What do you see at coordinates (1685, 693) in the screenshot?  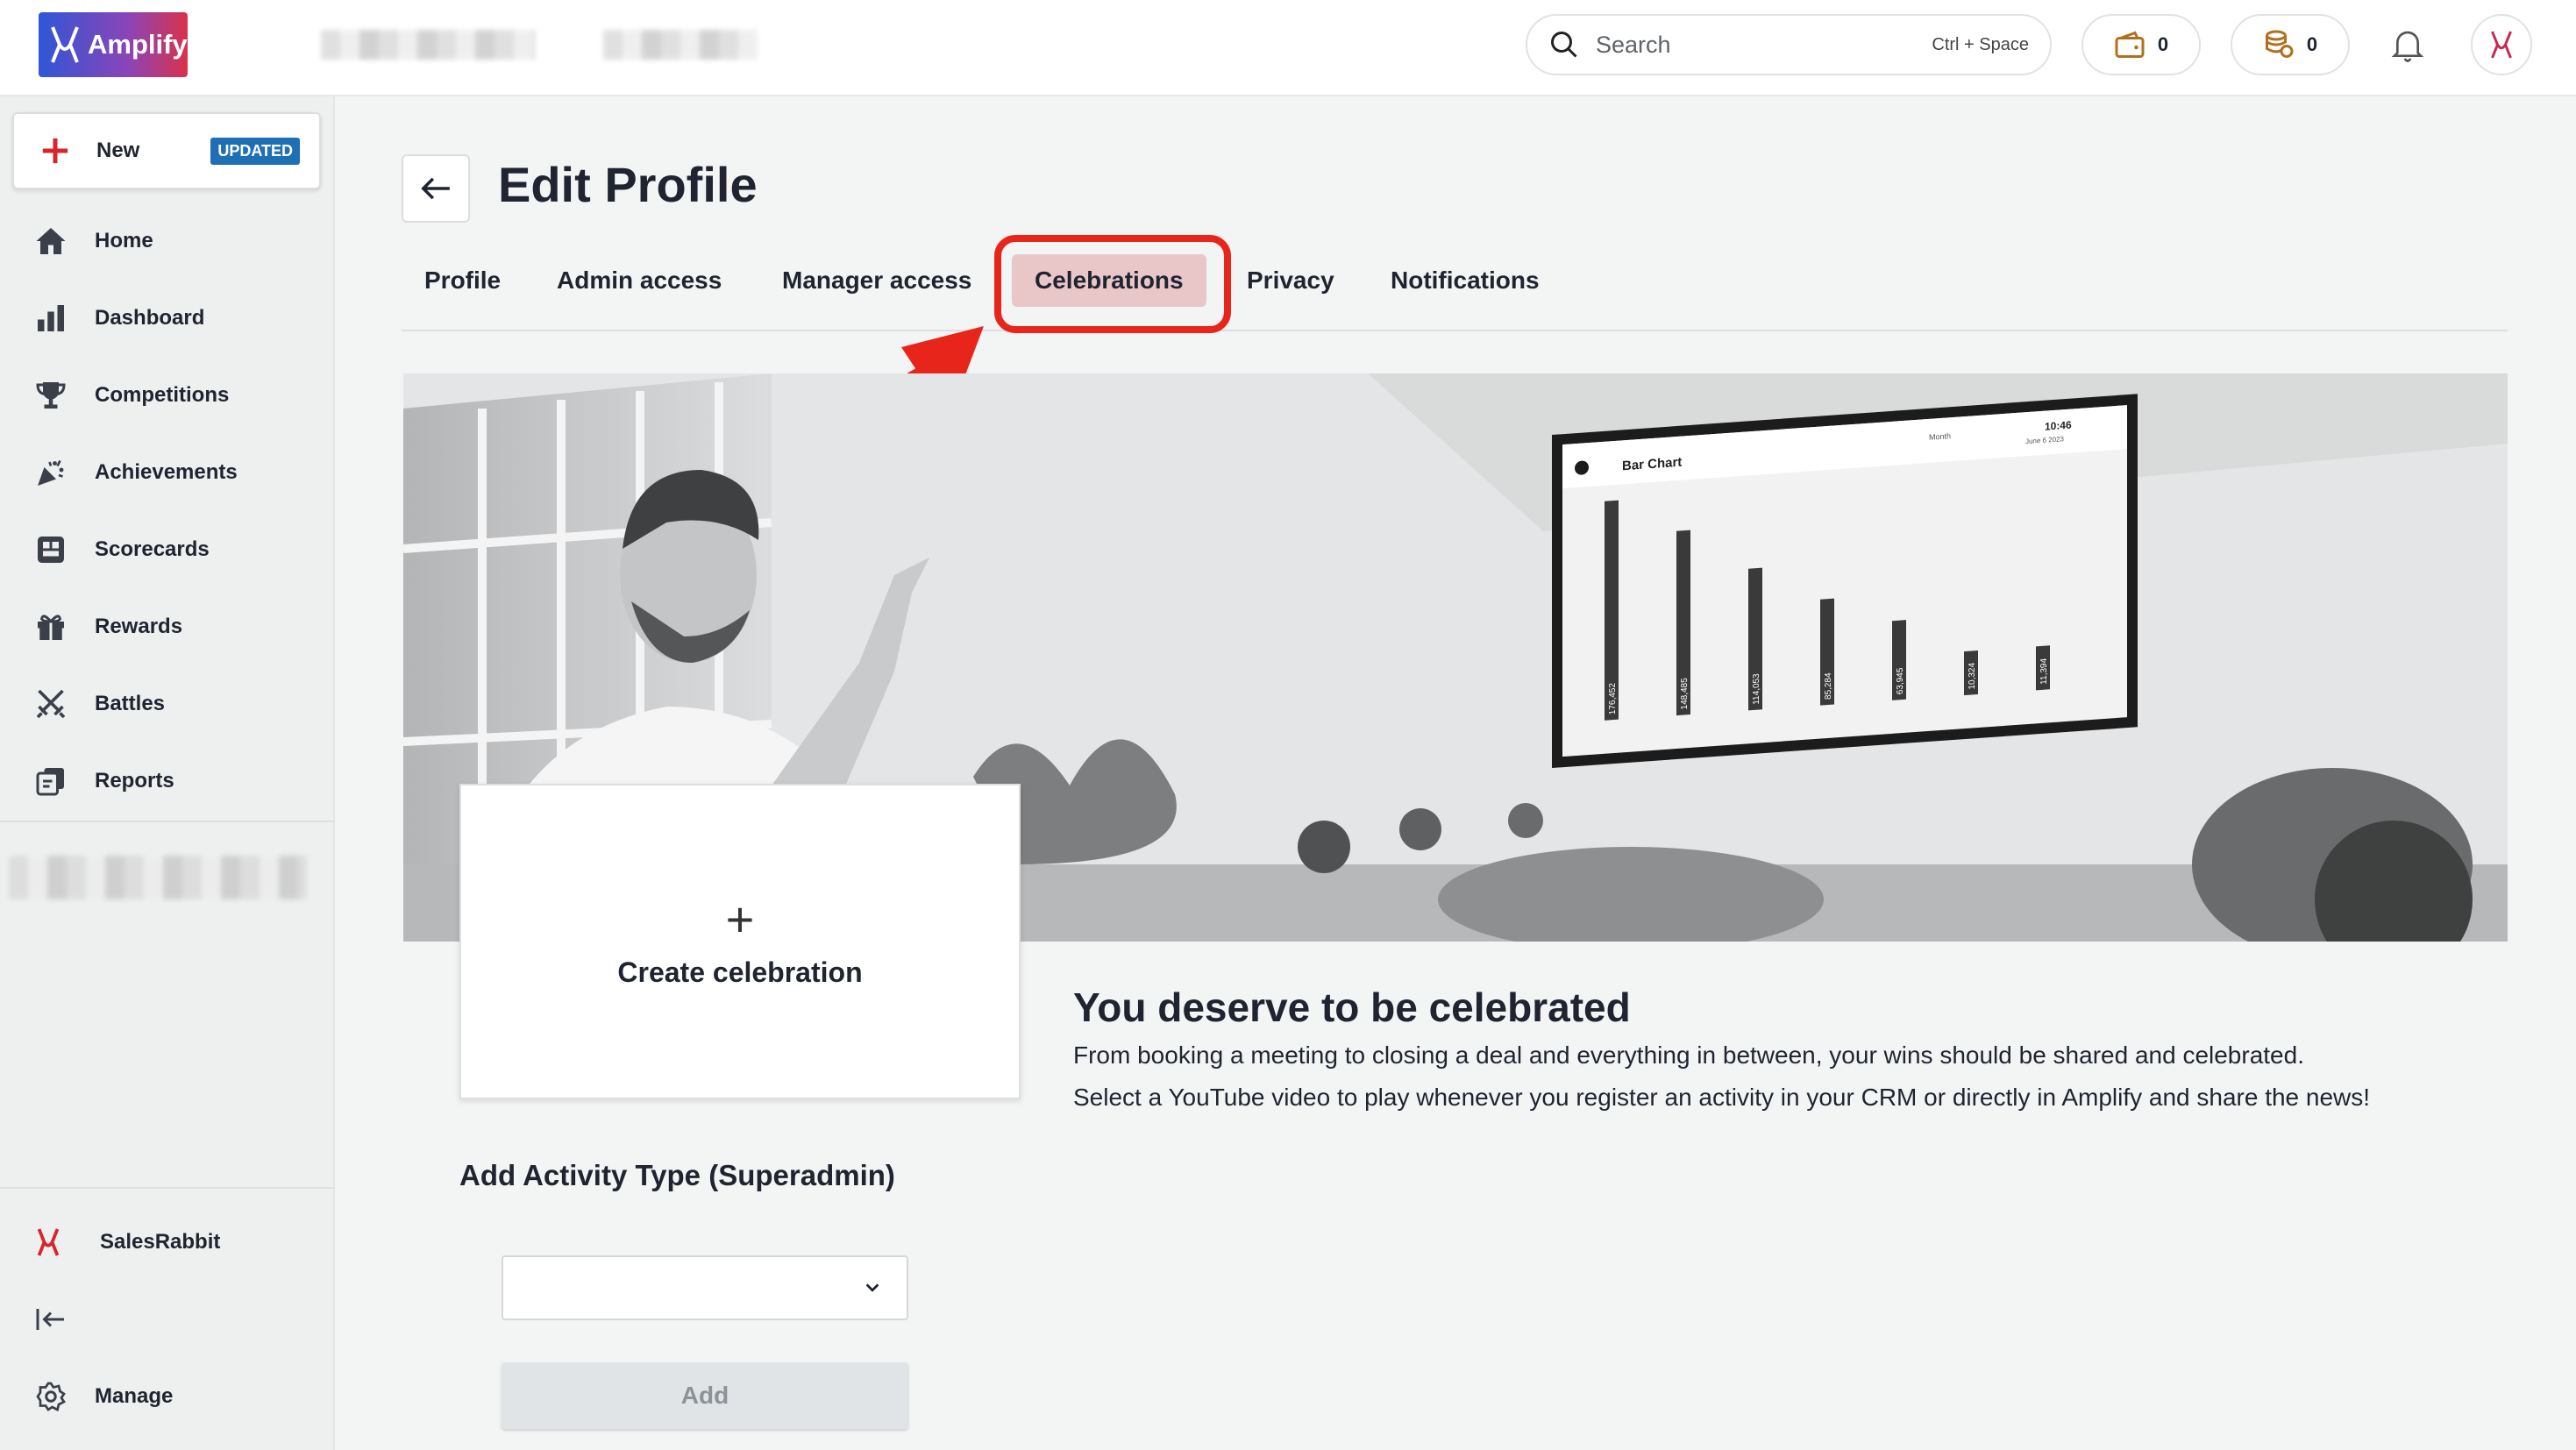 I see `hero-chart-bar-label: 148,485` at bounding box center [1685, 693].